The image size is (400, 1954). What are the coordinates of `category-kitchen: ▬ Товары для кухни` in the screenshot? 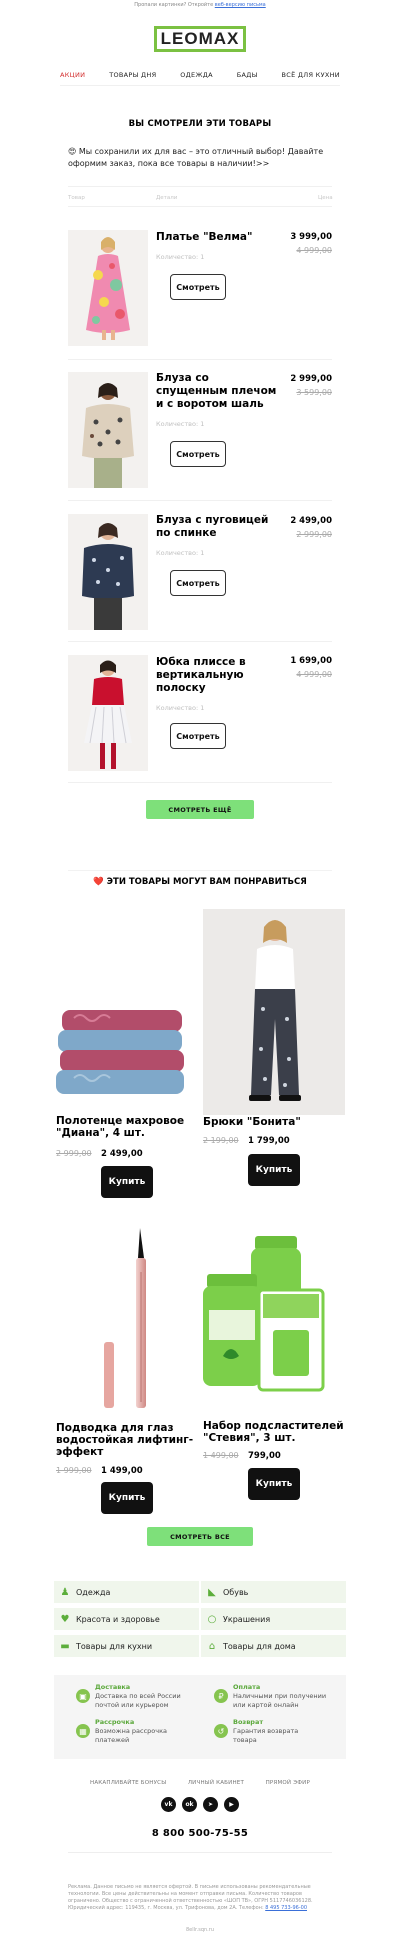 It's located at (126, 1646).